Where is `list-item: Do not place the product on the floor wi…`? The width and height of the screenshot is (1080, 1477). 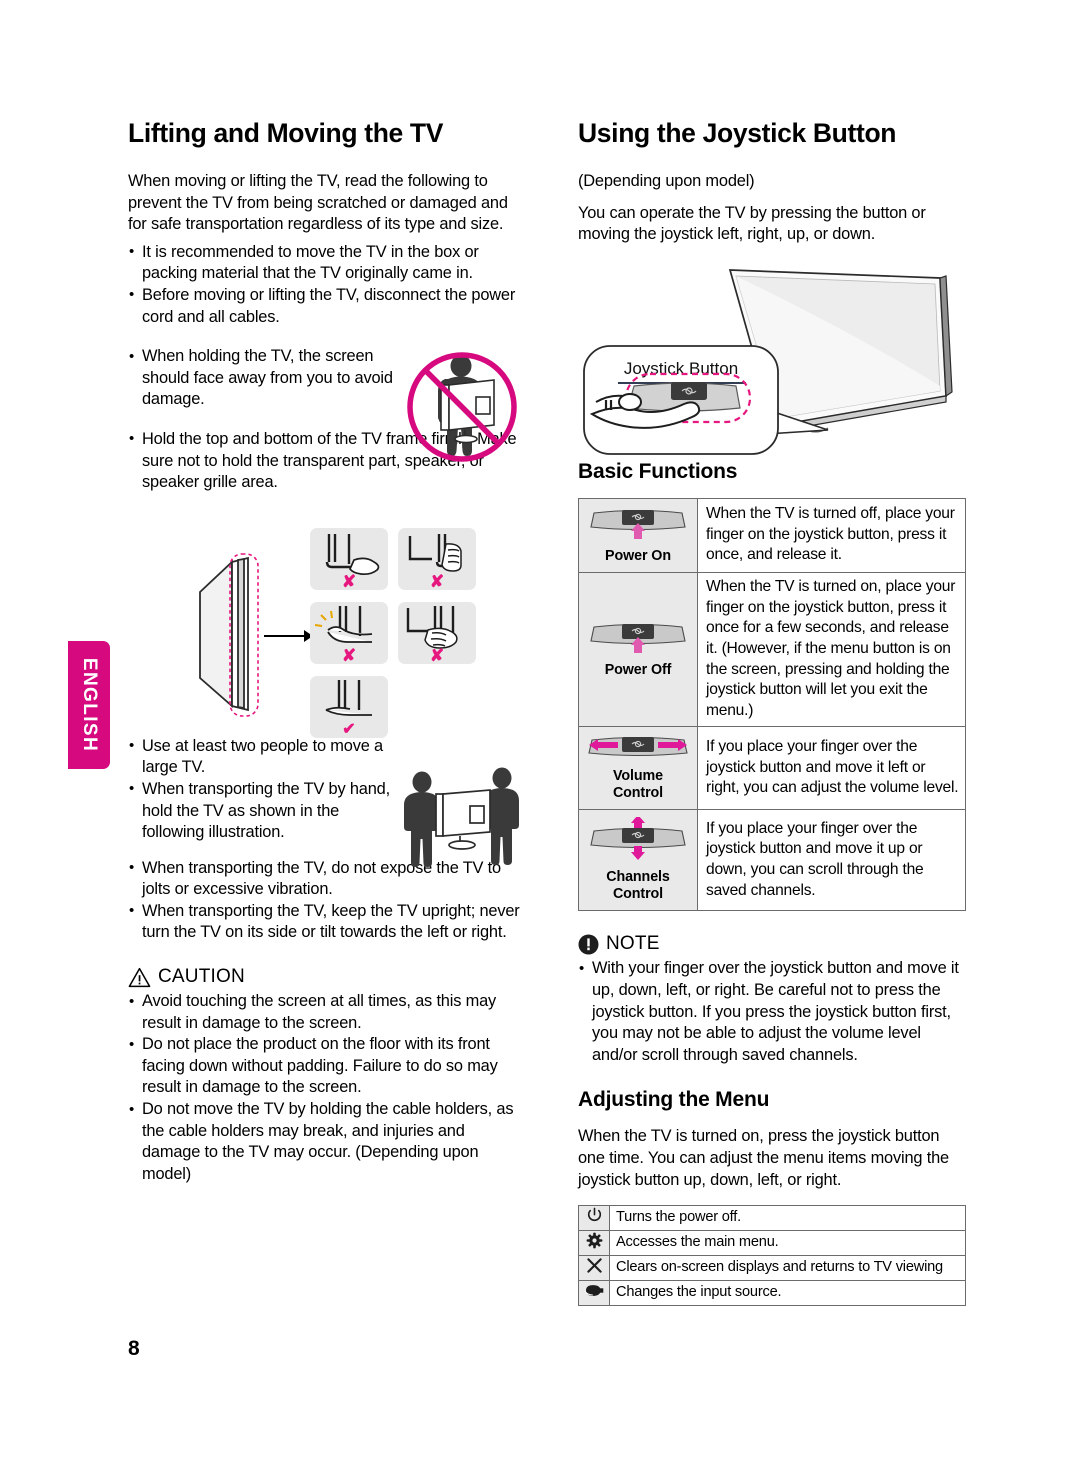 list-item: Do not place the product on the floor wi… is located at coordinates (324, 1066).